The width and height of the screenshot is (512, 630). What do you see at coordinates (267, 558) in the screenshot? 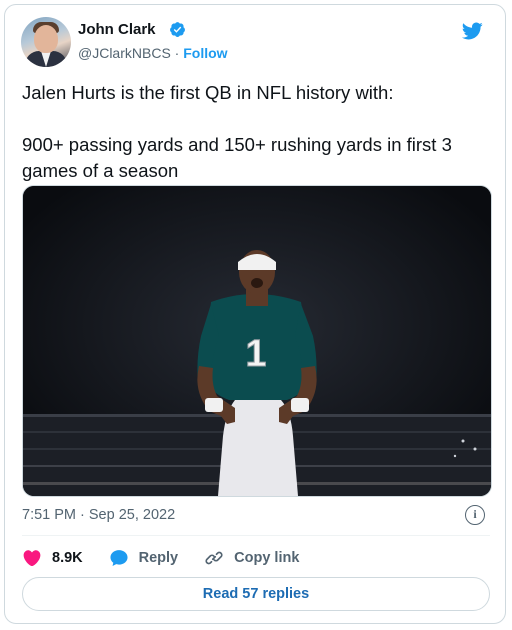
I see `copy-link-label: Copy link` at bounding box center [267, 558].